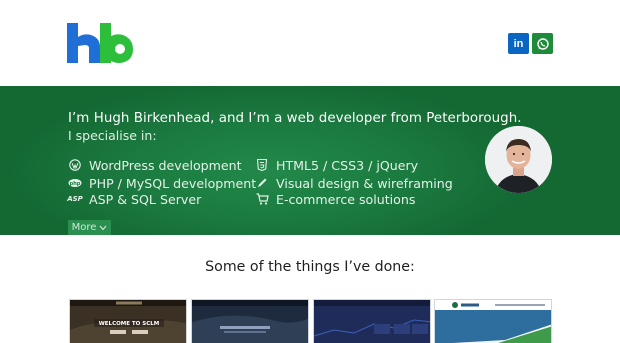 This screenshot has width=620, height=343. I want to click on skill-label: WordPress development, so click(165, 165).